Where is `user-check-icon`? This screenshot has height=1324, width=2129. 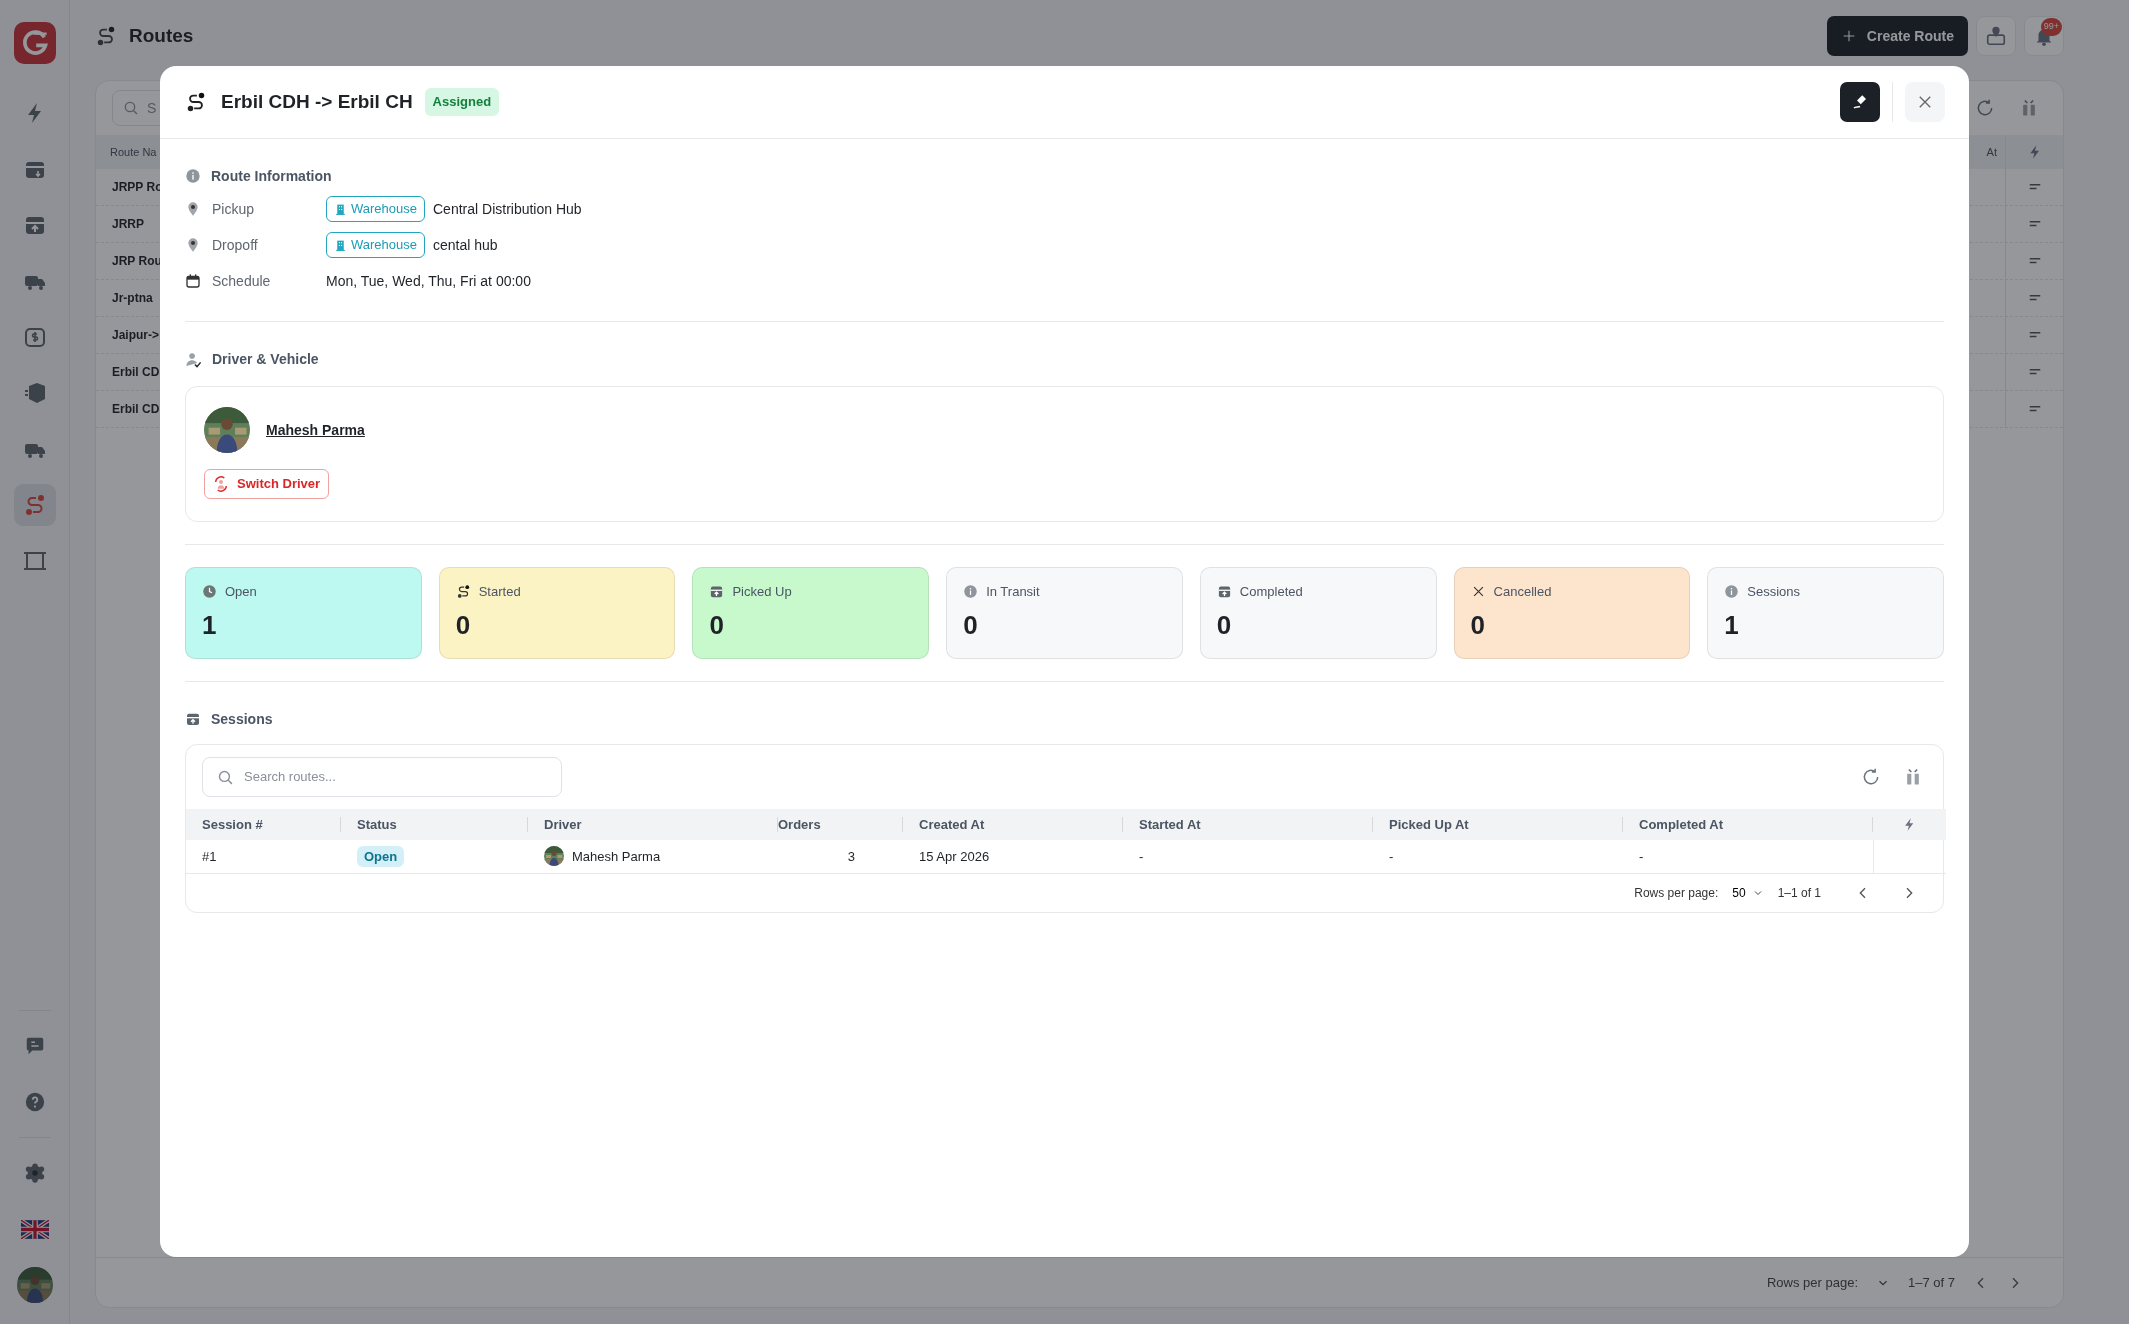 user-check-icon is located at coordinates (193, 359).